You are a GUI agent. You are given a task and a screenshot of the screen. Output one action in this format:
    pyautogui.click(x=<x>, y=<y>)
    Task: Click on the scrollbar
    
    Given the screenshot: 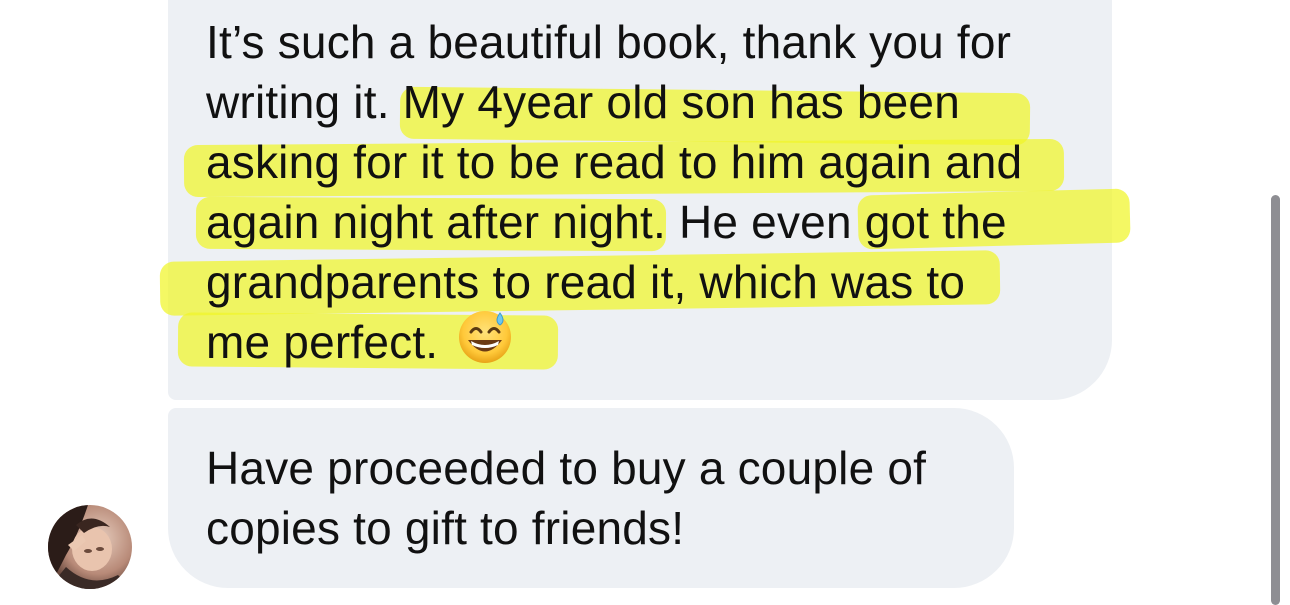 What is the action you would take?
    pyautogui.click(x=1275, y=400)
    